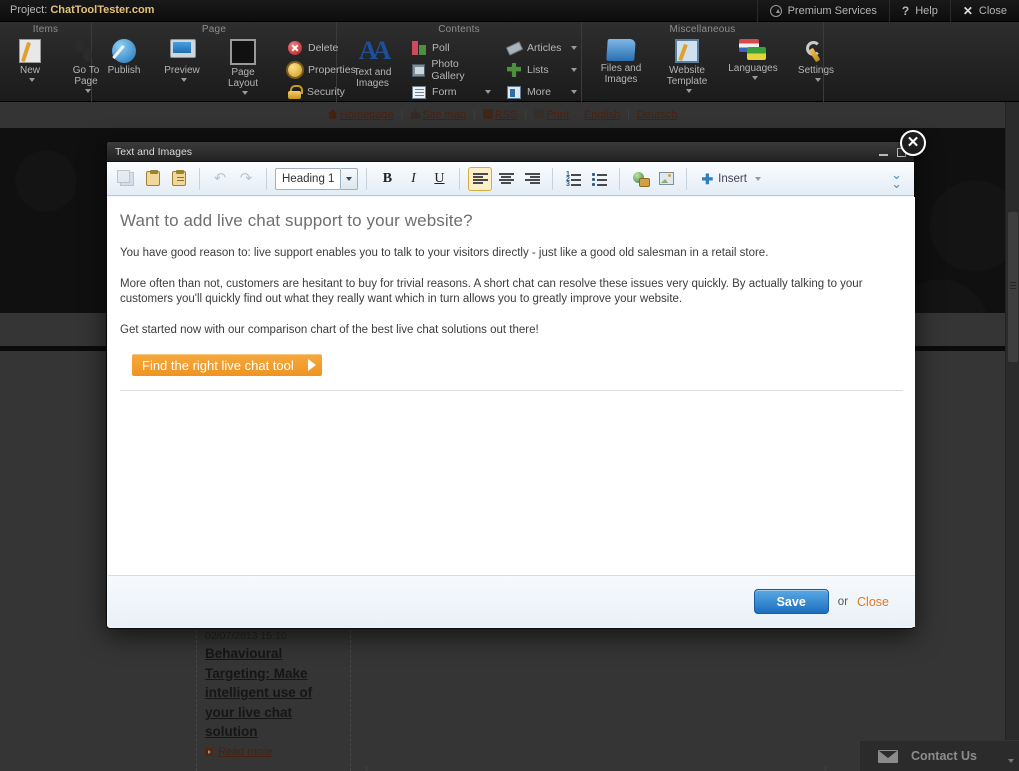  Describe the element at coordinates (599, 179) in the screenshot. I see `unordered-list-button` at that location.